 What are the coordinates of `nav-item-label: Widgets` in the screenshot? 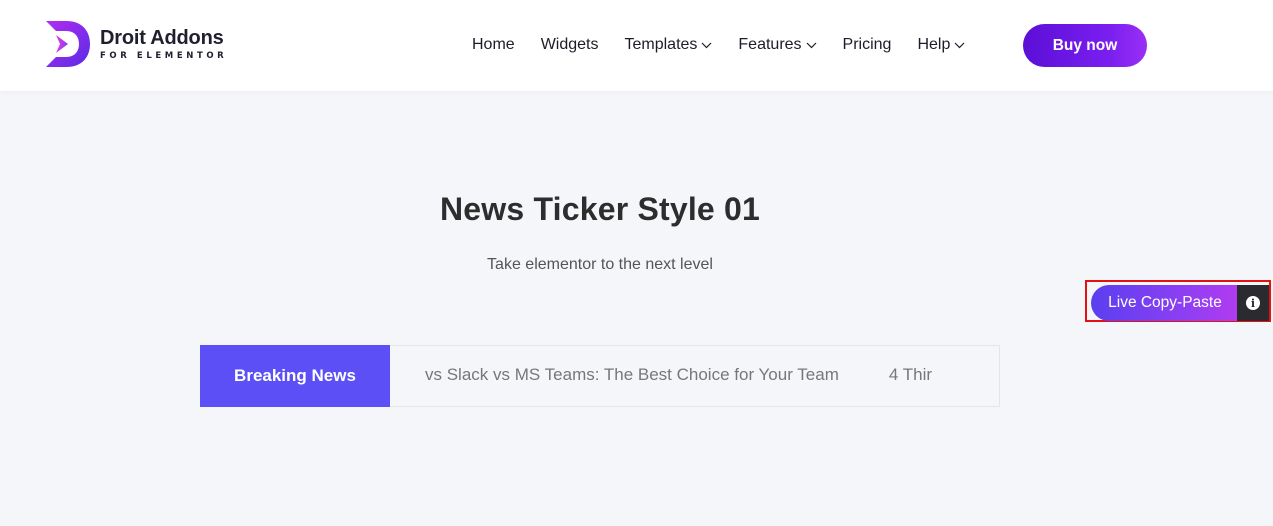 It's located at (569, 44).